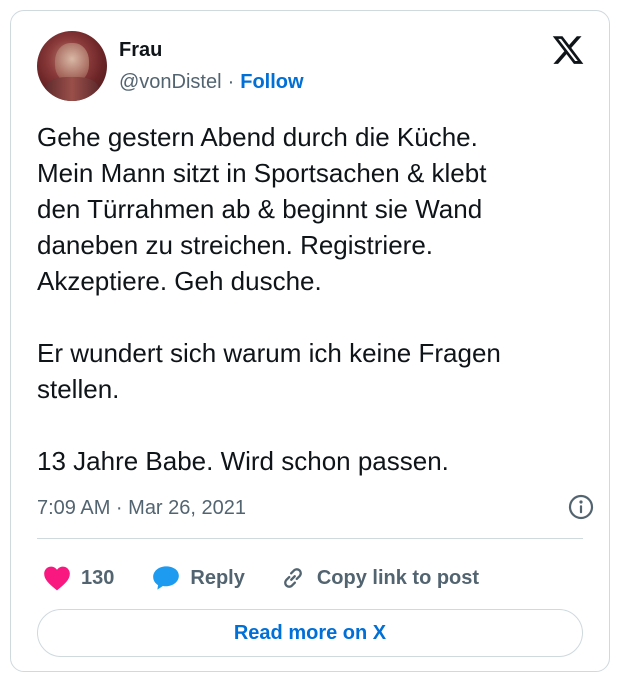 The image size is (620, 682). Describe the element at coordinates (310, 633) in the screenshot. I see `read-more-button: Read more on X` at that location.